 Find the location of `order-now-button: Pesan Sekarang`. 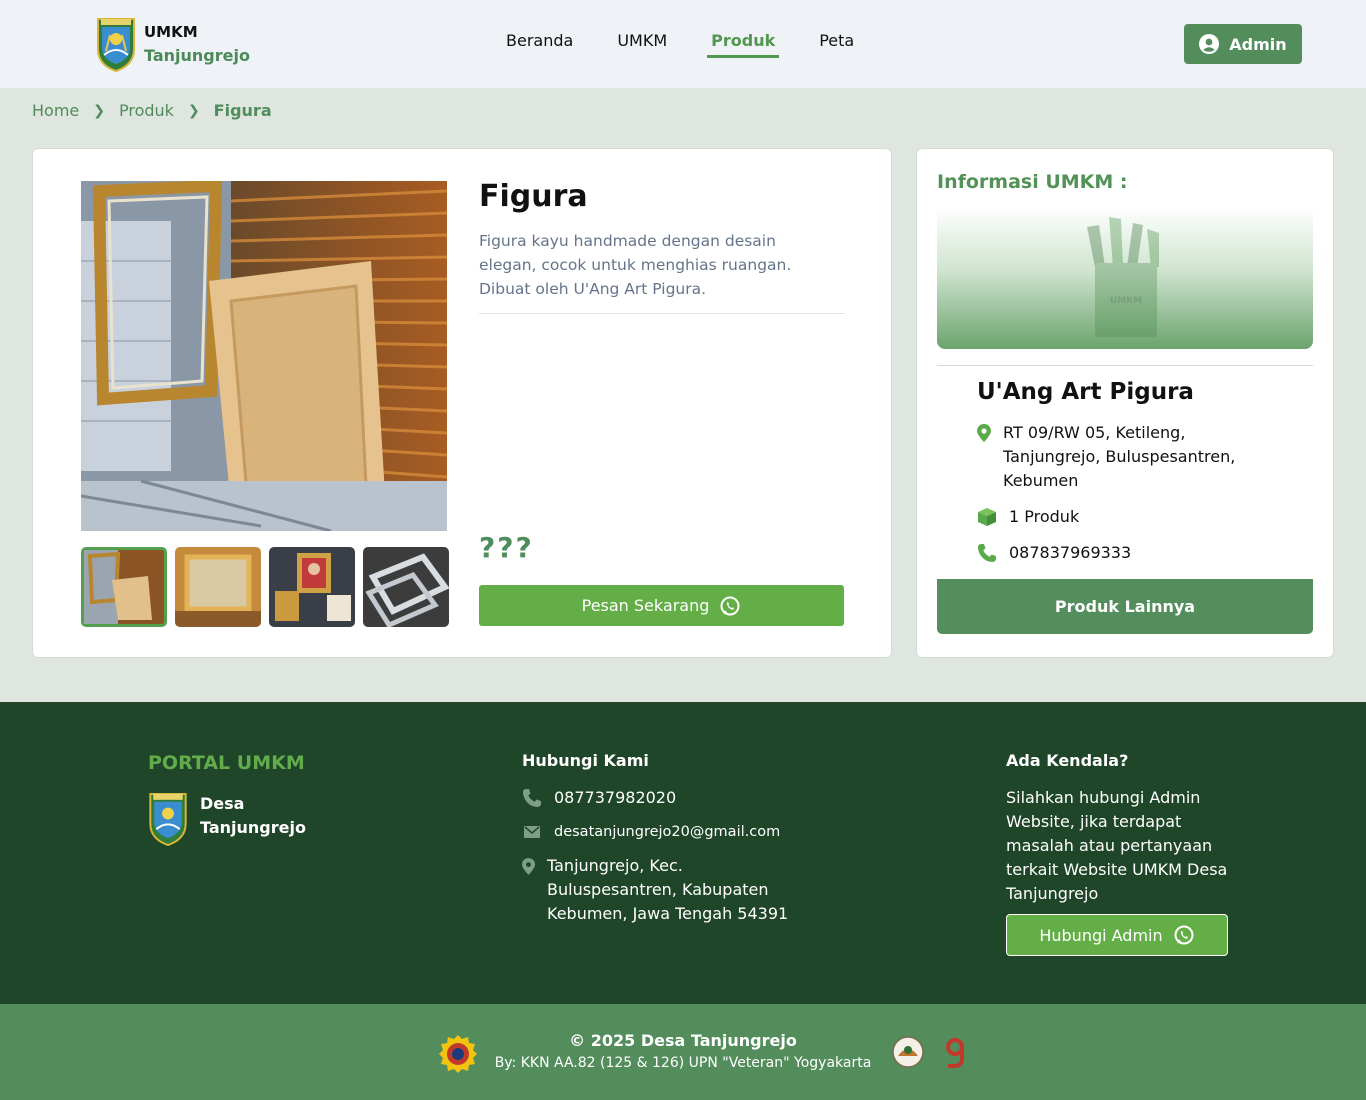

order-now-button: Pesan Sekarang is located at coordinates (661, 605).